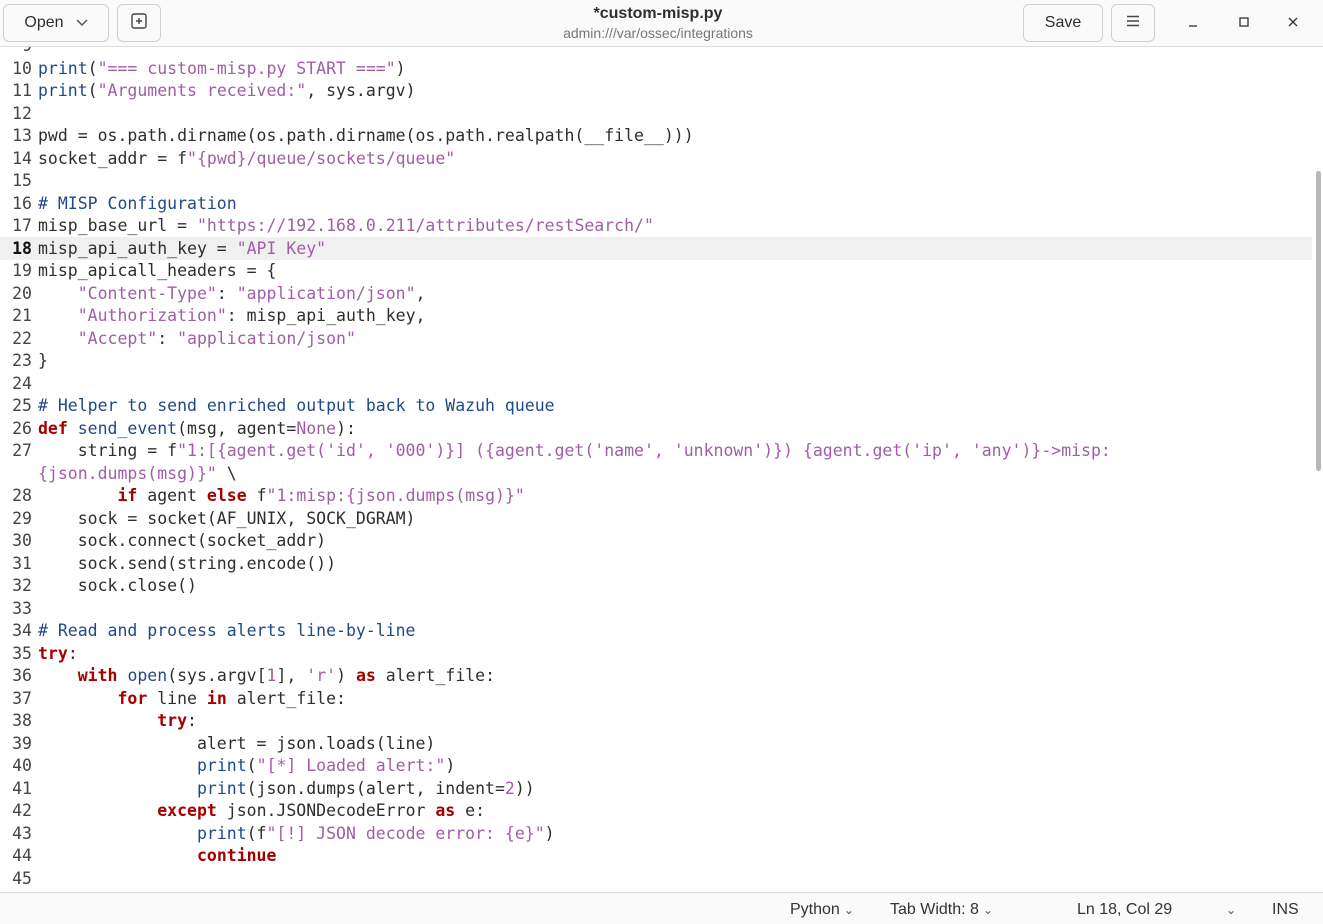 This screenshot has width=1323, height=924. What do you see at coordinates (1193, 23) in the screenshot?
I see `minimize-button` at bounding box center [1193, 23].